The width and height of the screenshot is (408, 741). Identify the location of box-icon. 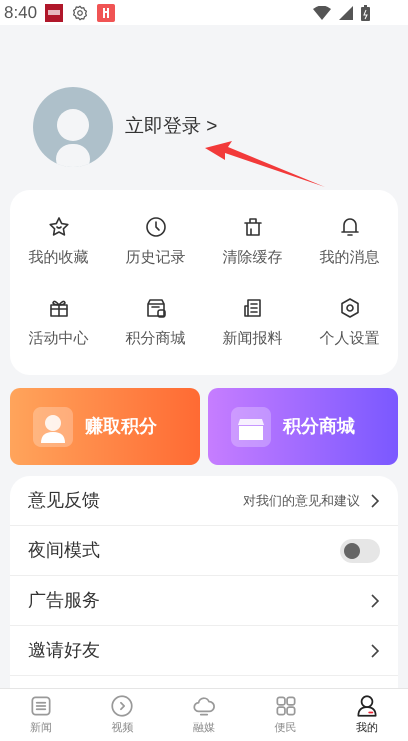
(251, 426).